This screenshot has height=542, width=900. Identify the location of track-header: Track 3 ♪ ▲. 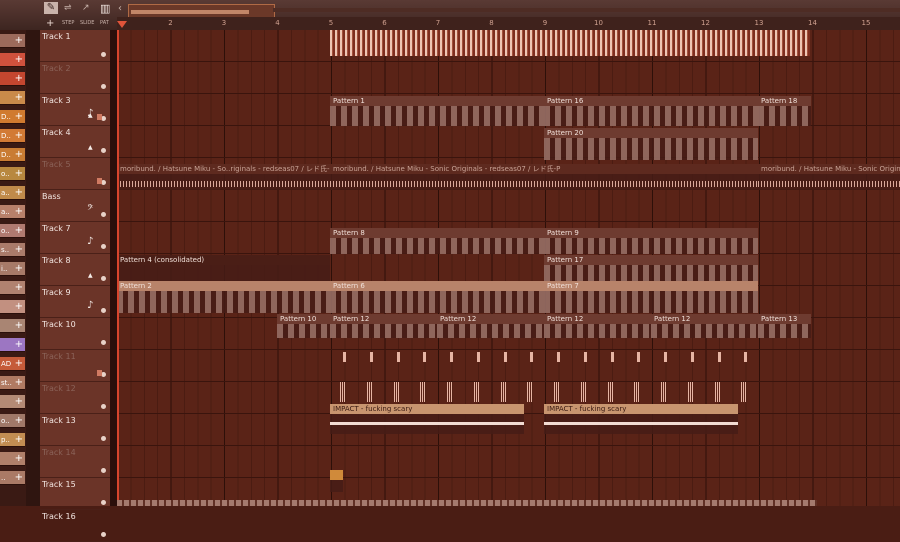
(75, 110).